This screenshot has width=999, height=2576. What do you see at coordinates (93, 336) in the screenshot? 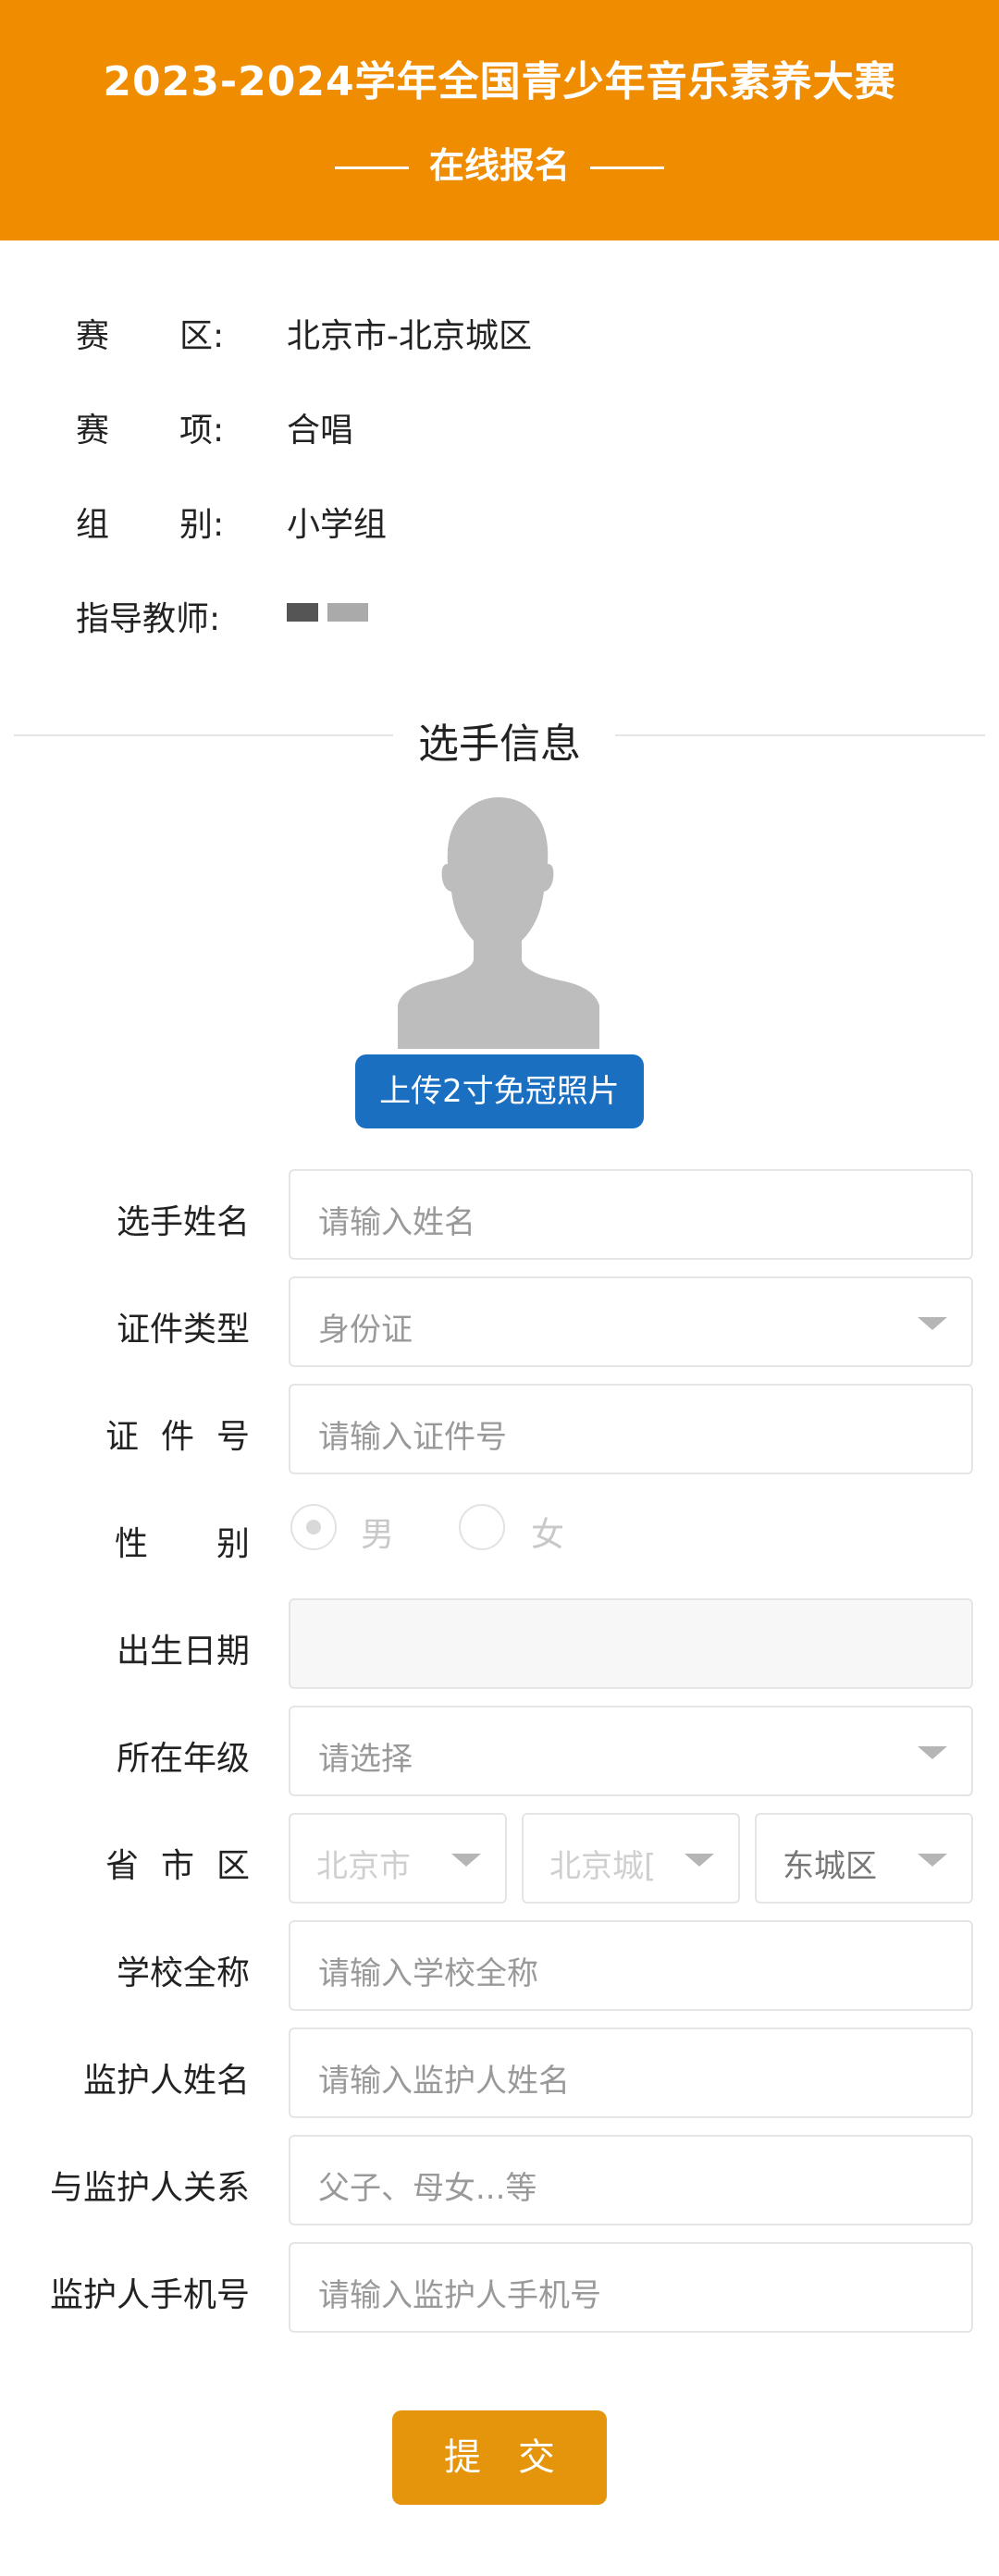
I see `info-region-label-a: 赛` at bounding box center [93, 336].